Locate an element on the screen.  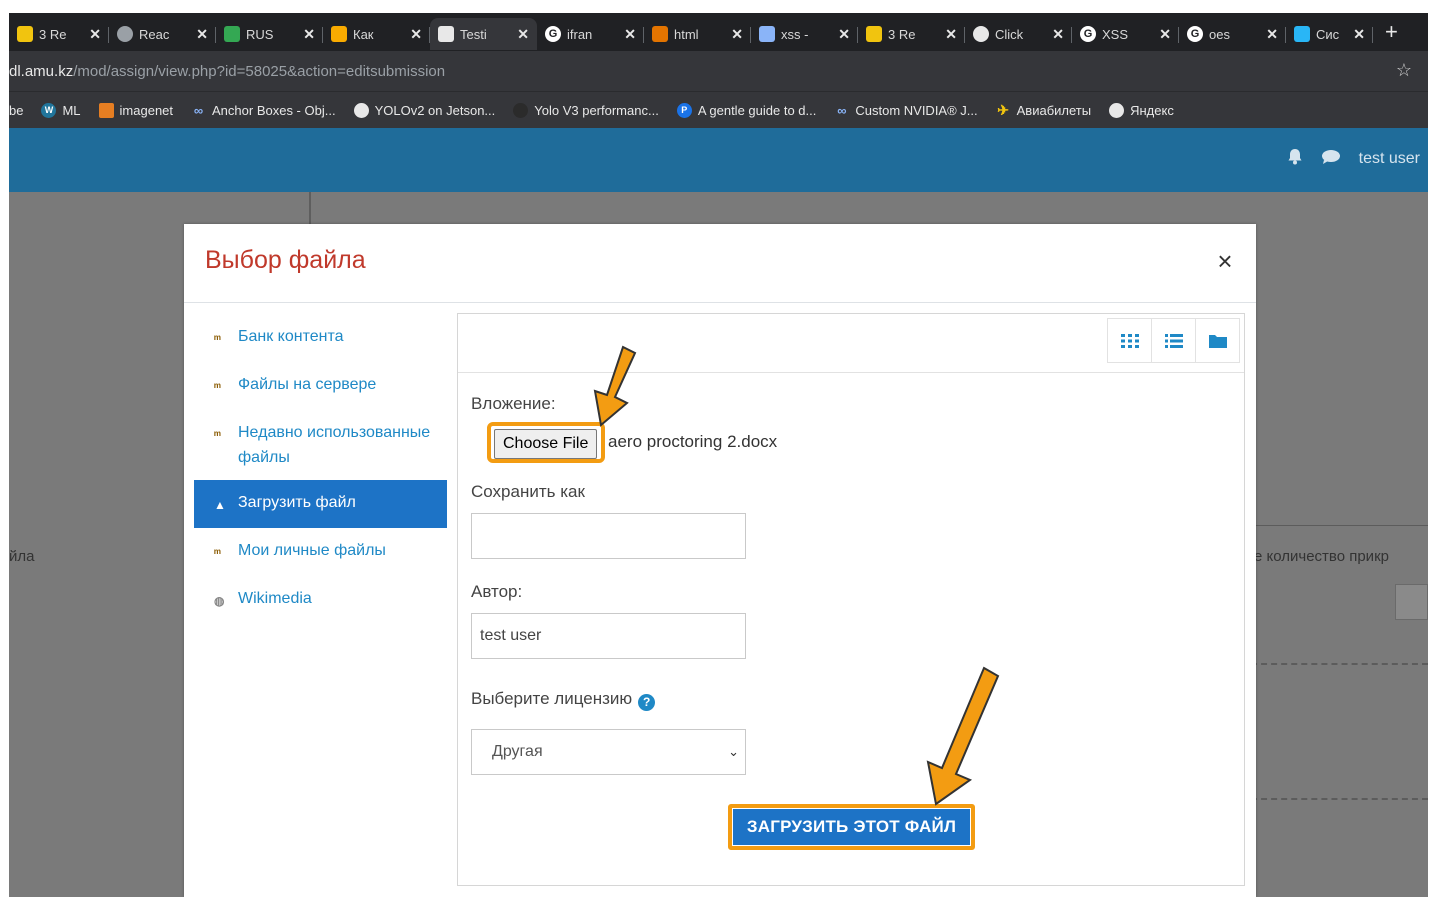
sidebar-item-label: Файлы на сервере is located at coordinates (307, 384).